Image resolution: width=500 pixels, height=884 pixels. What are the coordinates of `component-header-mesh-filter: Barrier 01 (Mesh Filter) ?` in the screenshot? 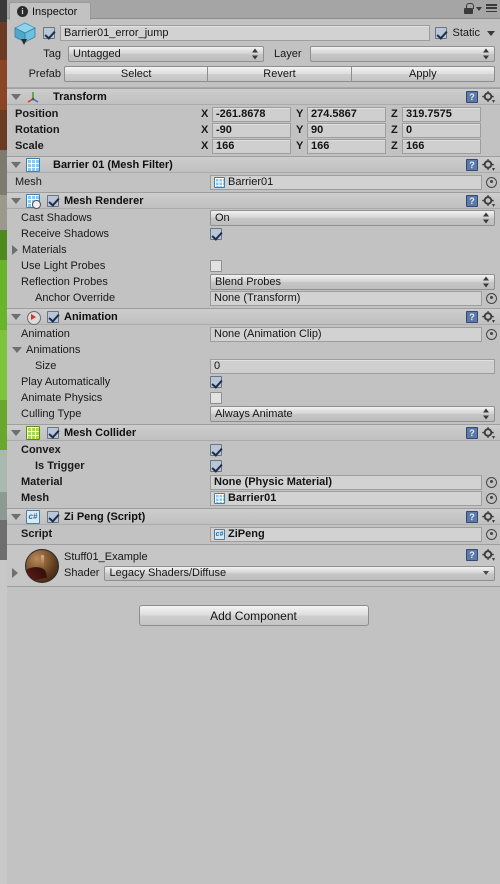 It's located at (253, 164).